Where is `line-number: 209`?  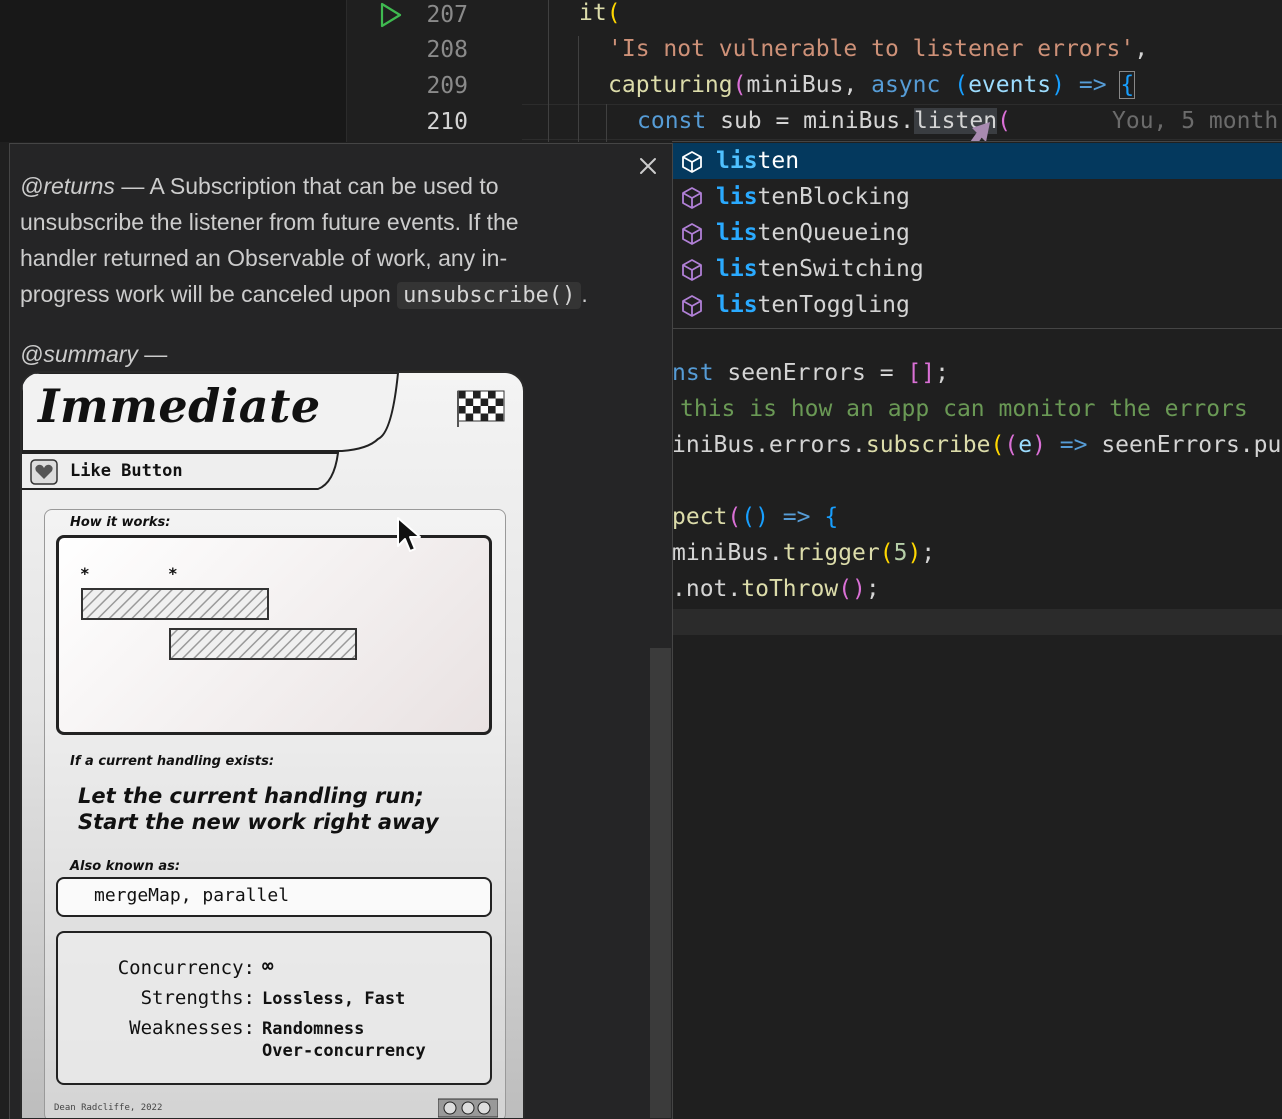 line-number: 209 is located at coordinates (447, 86).